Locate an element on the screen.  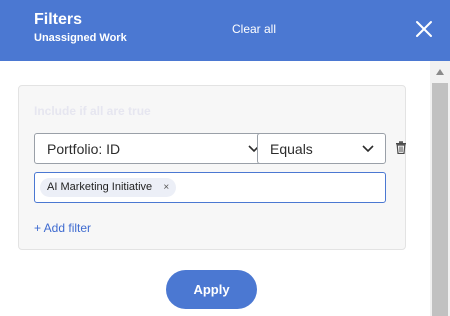
panel-subtitle: Unassigned Work is located at coordinates (80, 38).